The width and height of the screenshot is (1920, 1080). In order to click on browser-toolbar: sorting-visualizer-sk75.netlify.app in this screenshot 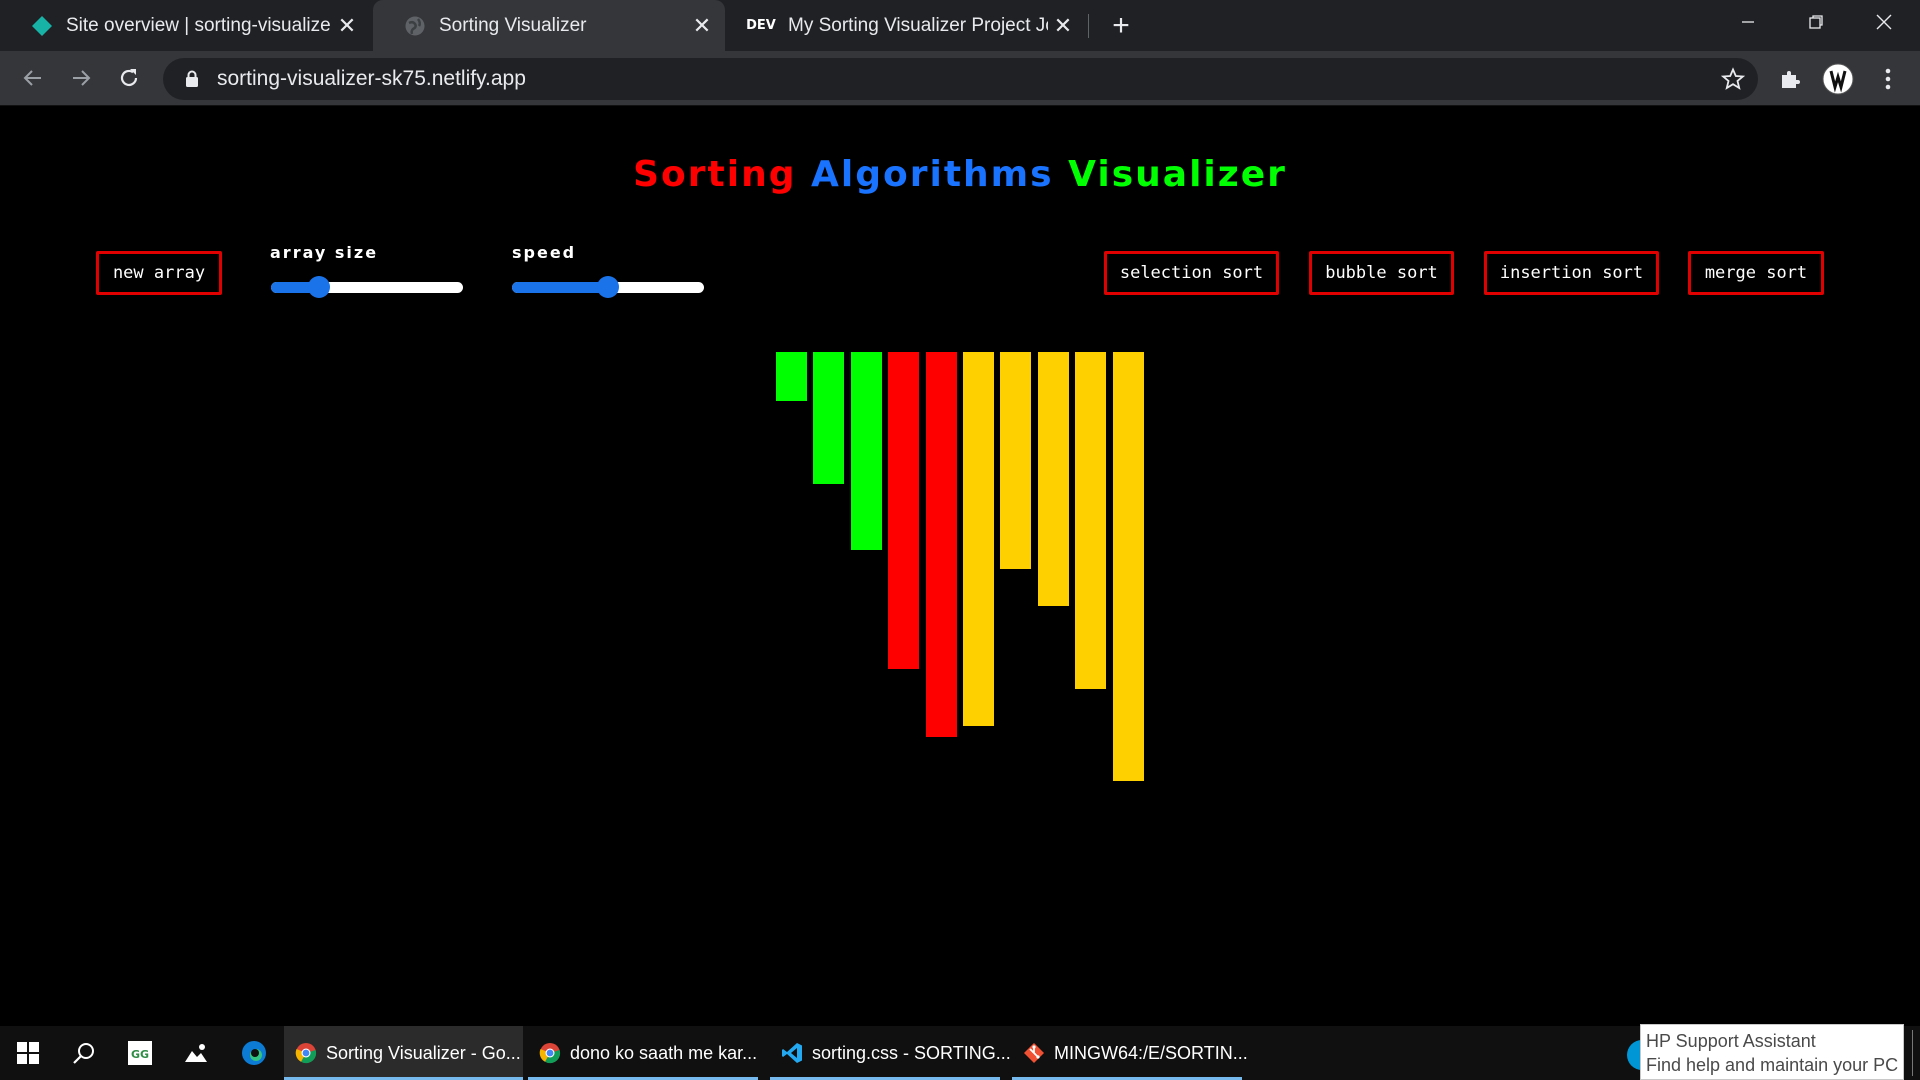, I will do `click(960, 78)`.